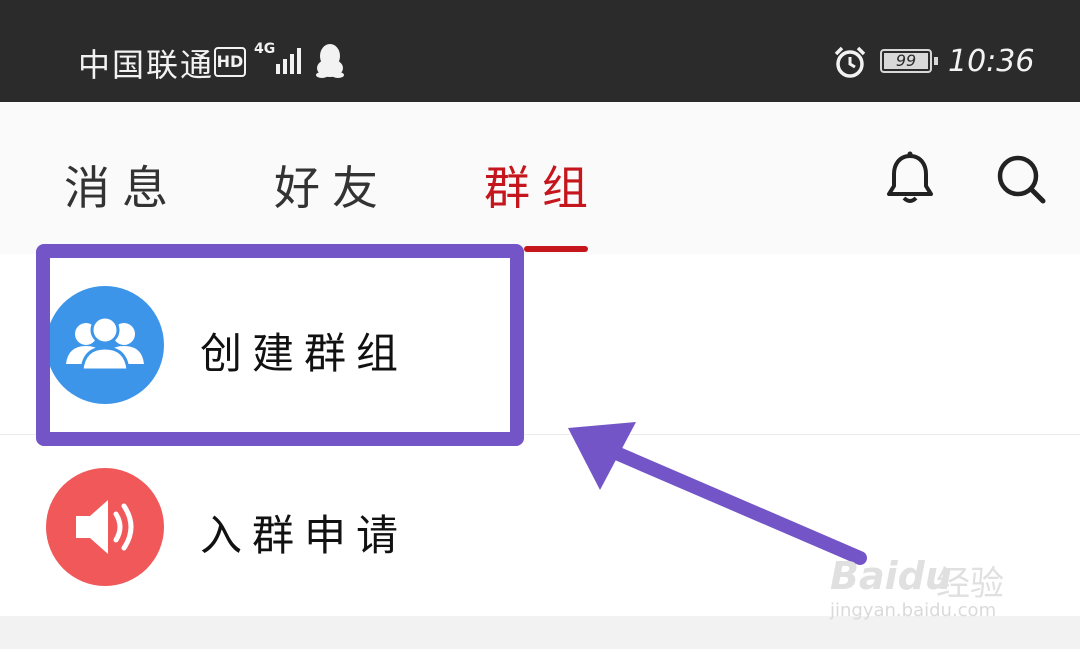 Image resolution: width=1080 pixels, height=649 pixels. Describe the element at coordinates (265, 49) in the screenshot. I see `network-type: 4G` at that location.